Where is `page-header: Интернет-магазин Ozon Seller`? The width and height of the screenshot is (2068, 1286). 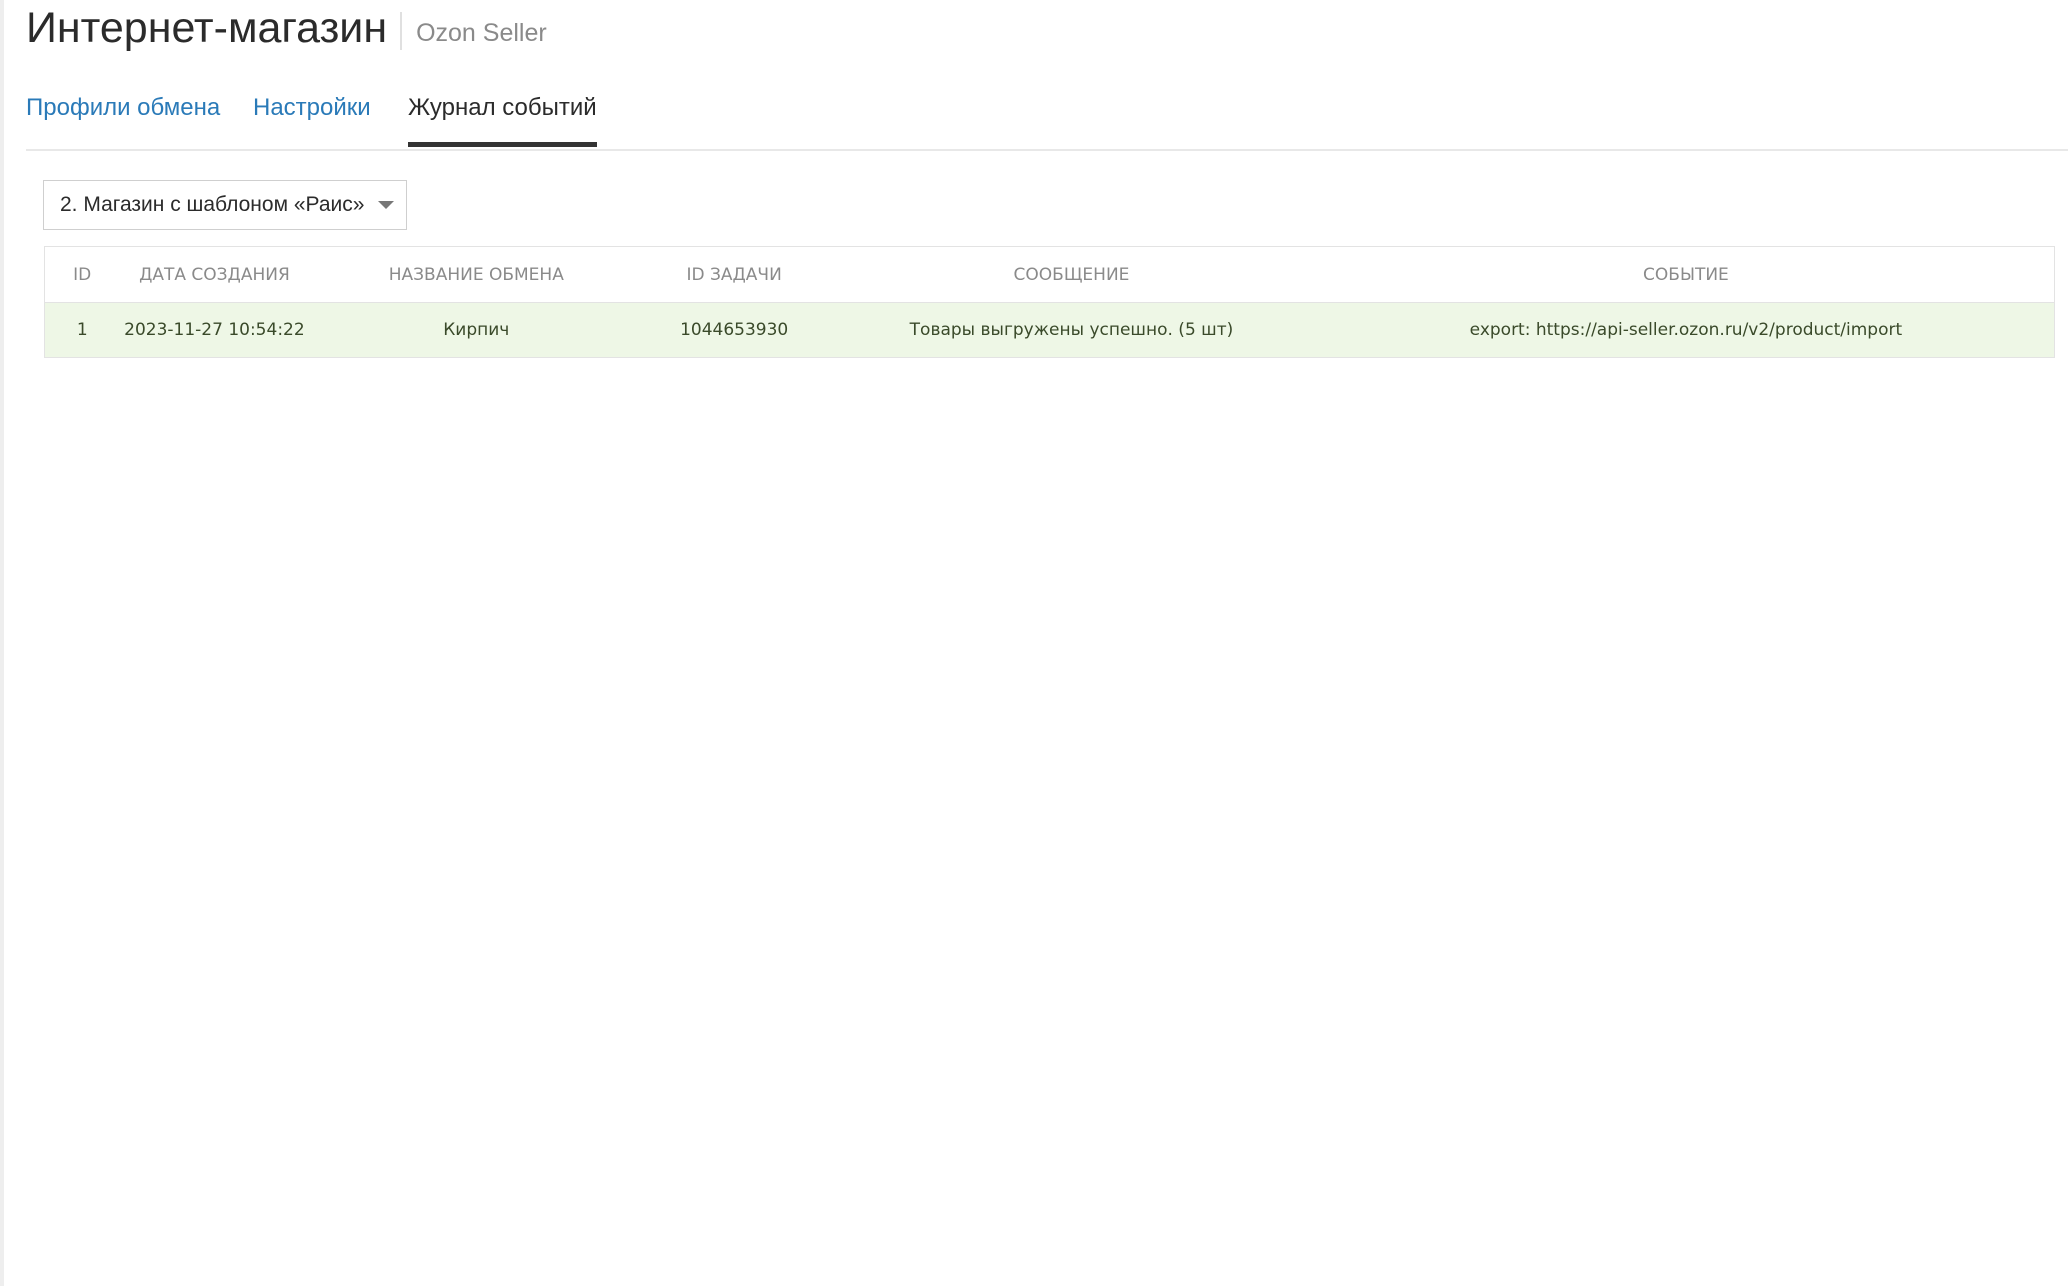
page-header: Интернет-магазин Ozon Seller is located at coordinates (286, 28).